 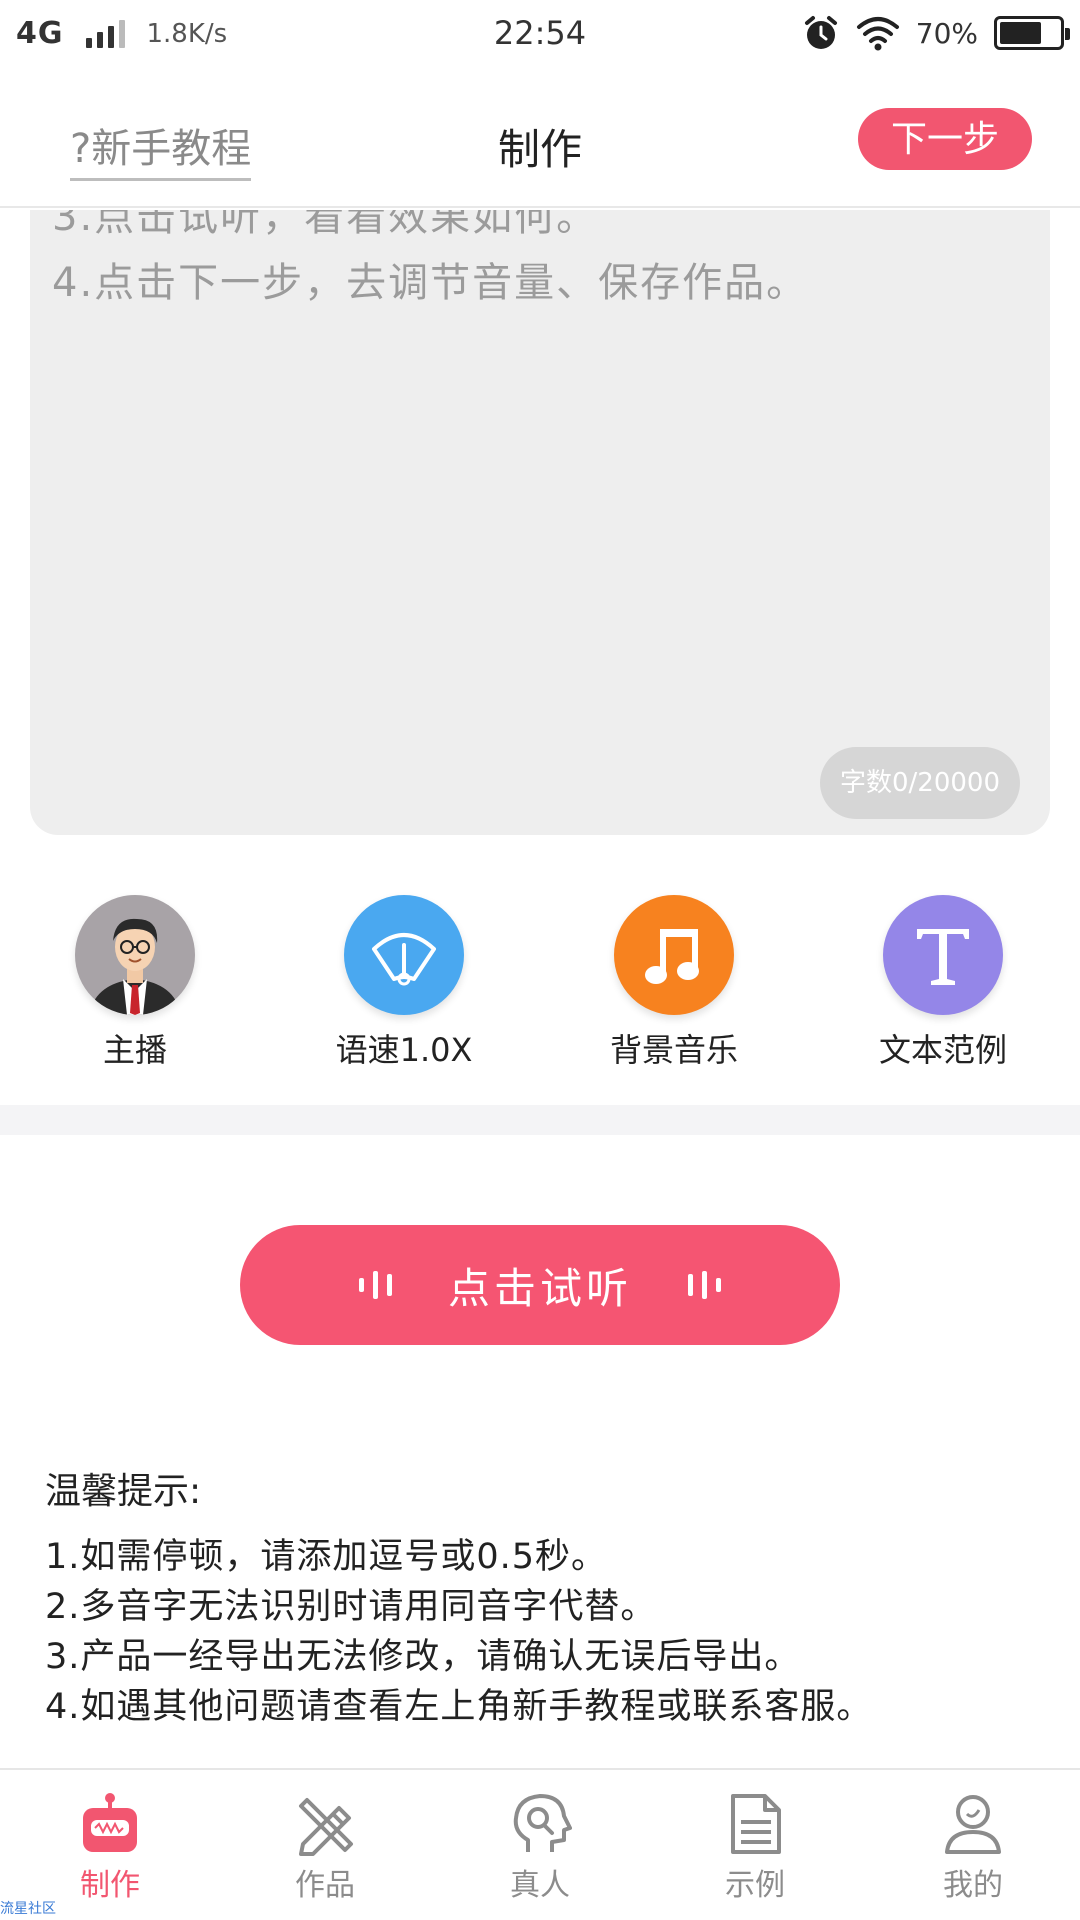 What do you see at coordinates (430, 283) in the screenshot?
I see `editor-hint-line-4: 4.点击下一步，去调节音量、保存作品。` at bounding box center [430, 283].